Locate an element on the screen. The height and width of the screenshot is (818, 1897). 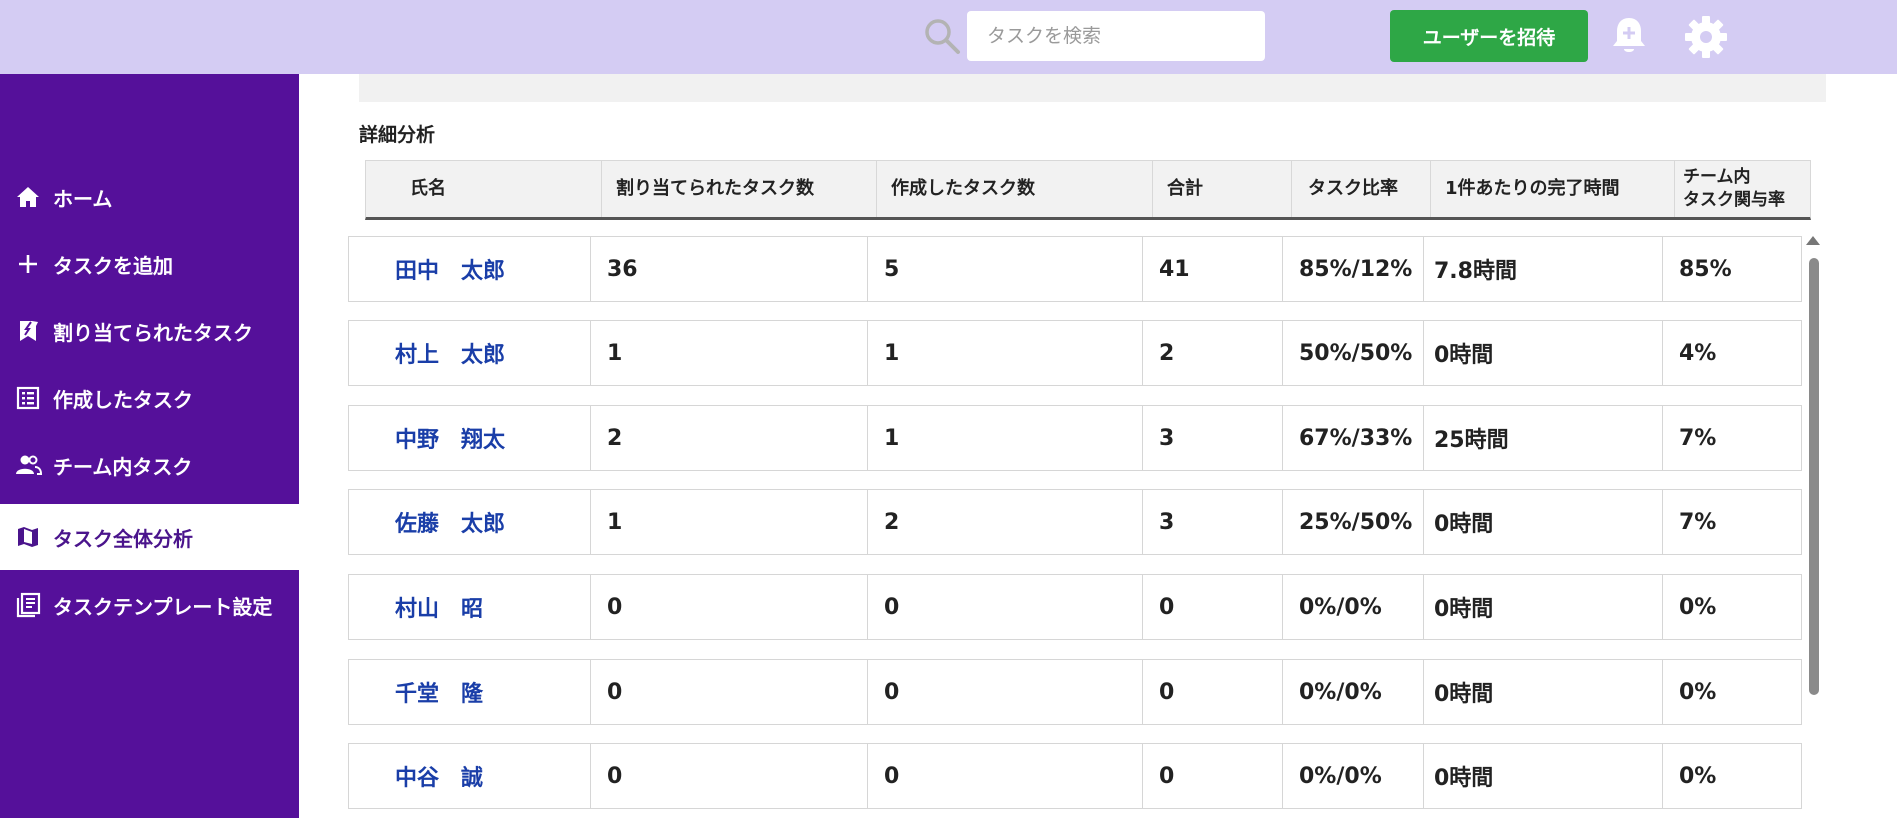
table-row: 村山 昭 0 0 0 0%/0% 0時間 0% is located at coordinates (1075, 607).